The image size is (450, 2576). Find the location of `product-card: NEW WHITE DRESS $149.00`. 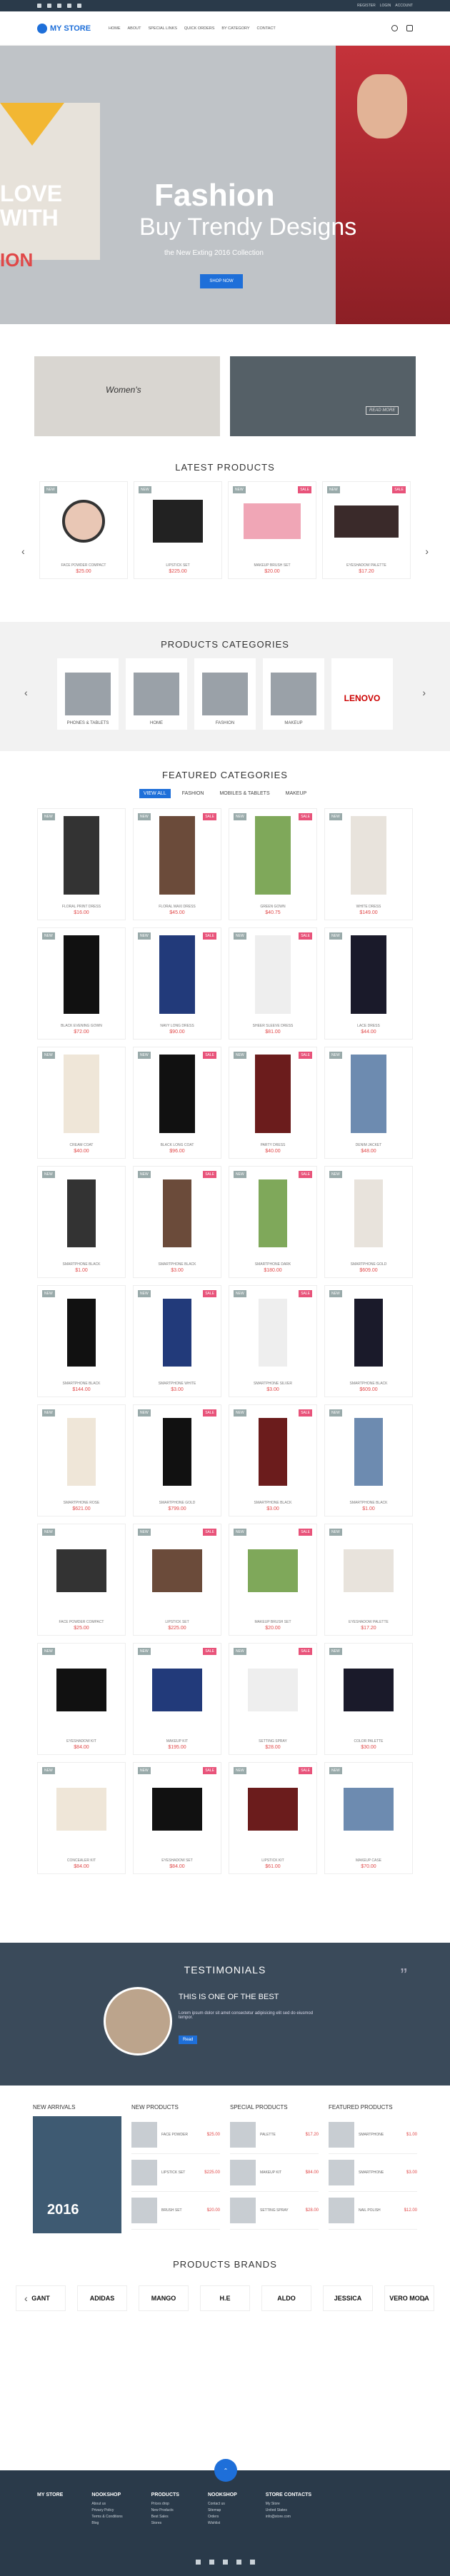

product-card: NEW WHITE DRESS $149.00 is located at coordinates (368, 864).